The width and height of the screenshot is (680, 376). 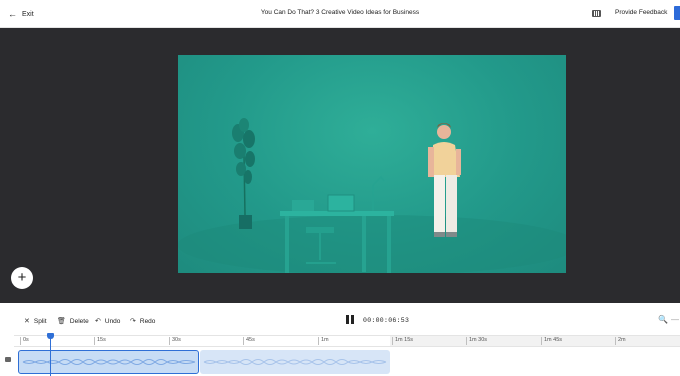 I want to click on pause-icon, so click(x=350, y=319).